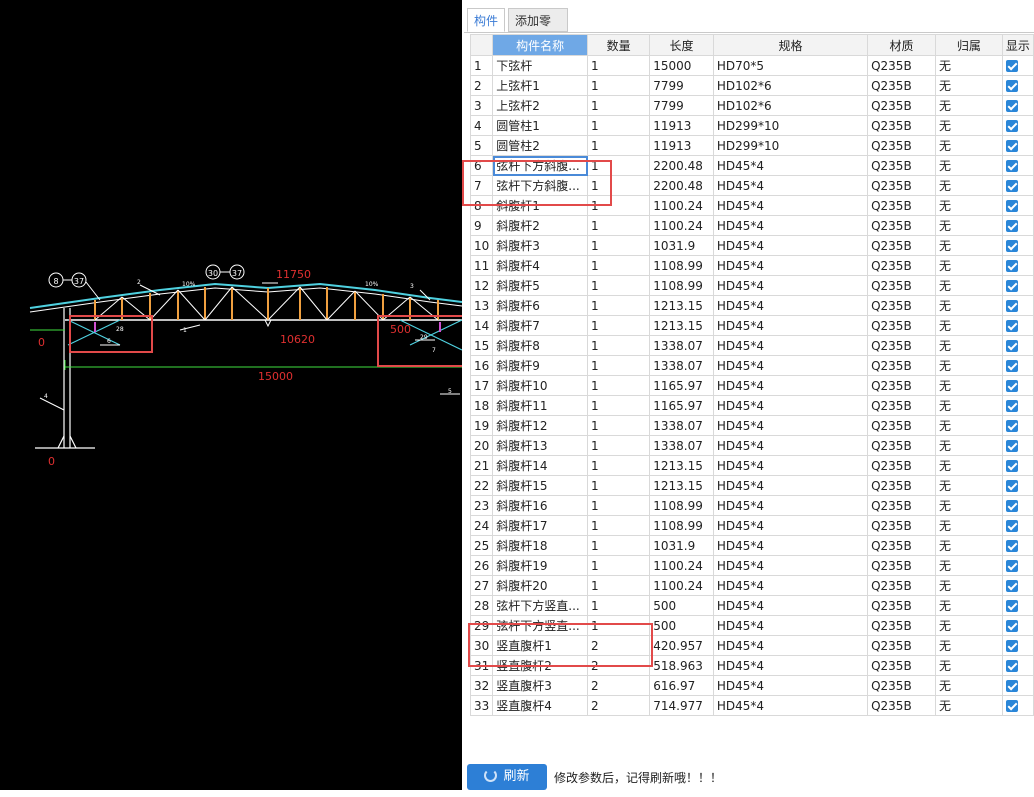  I want to click on table-row: 1 下弦杆 1 15000 HD70*5 Q235B 无, so click(751, 65).